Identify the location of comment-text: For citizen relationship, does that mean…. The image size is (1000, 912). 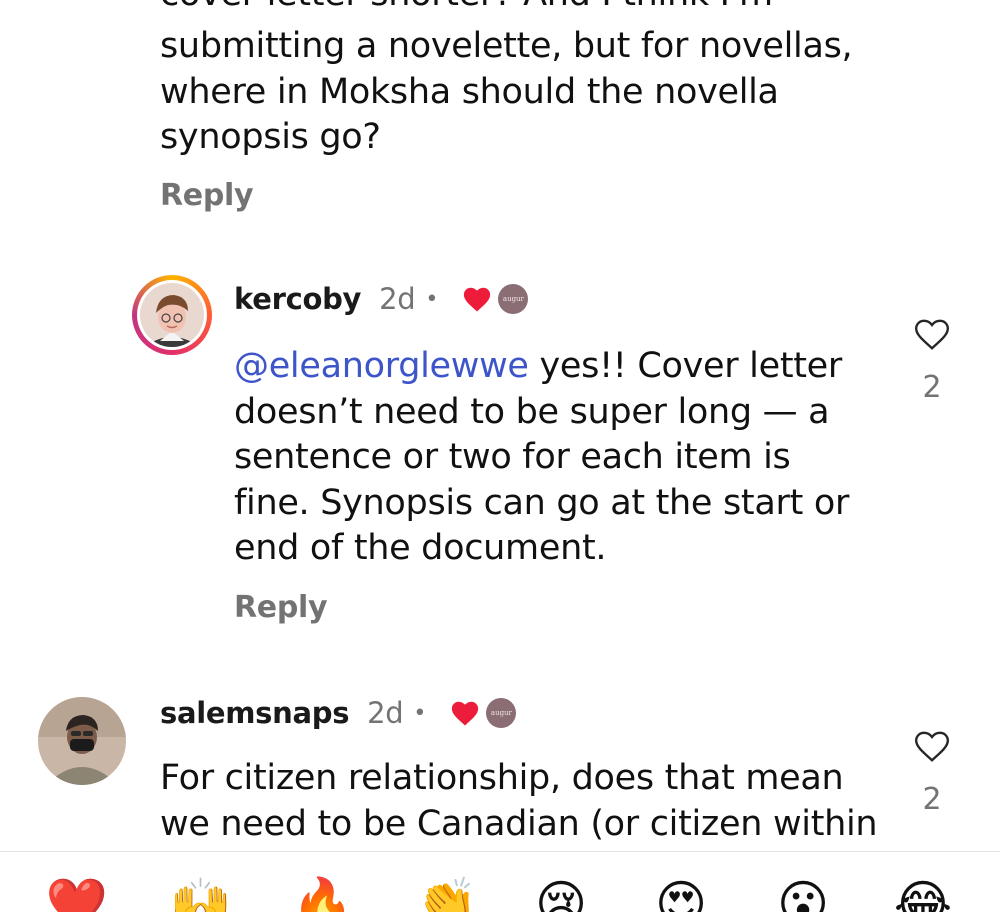
(519, 801).